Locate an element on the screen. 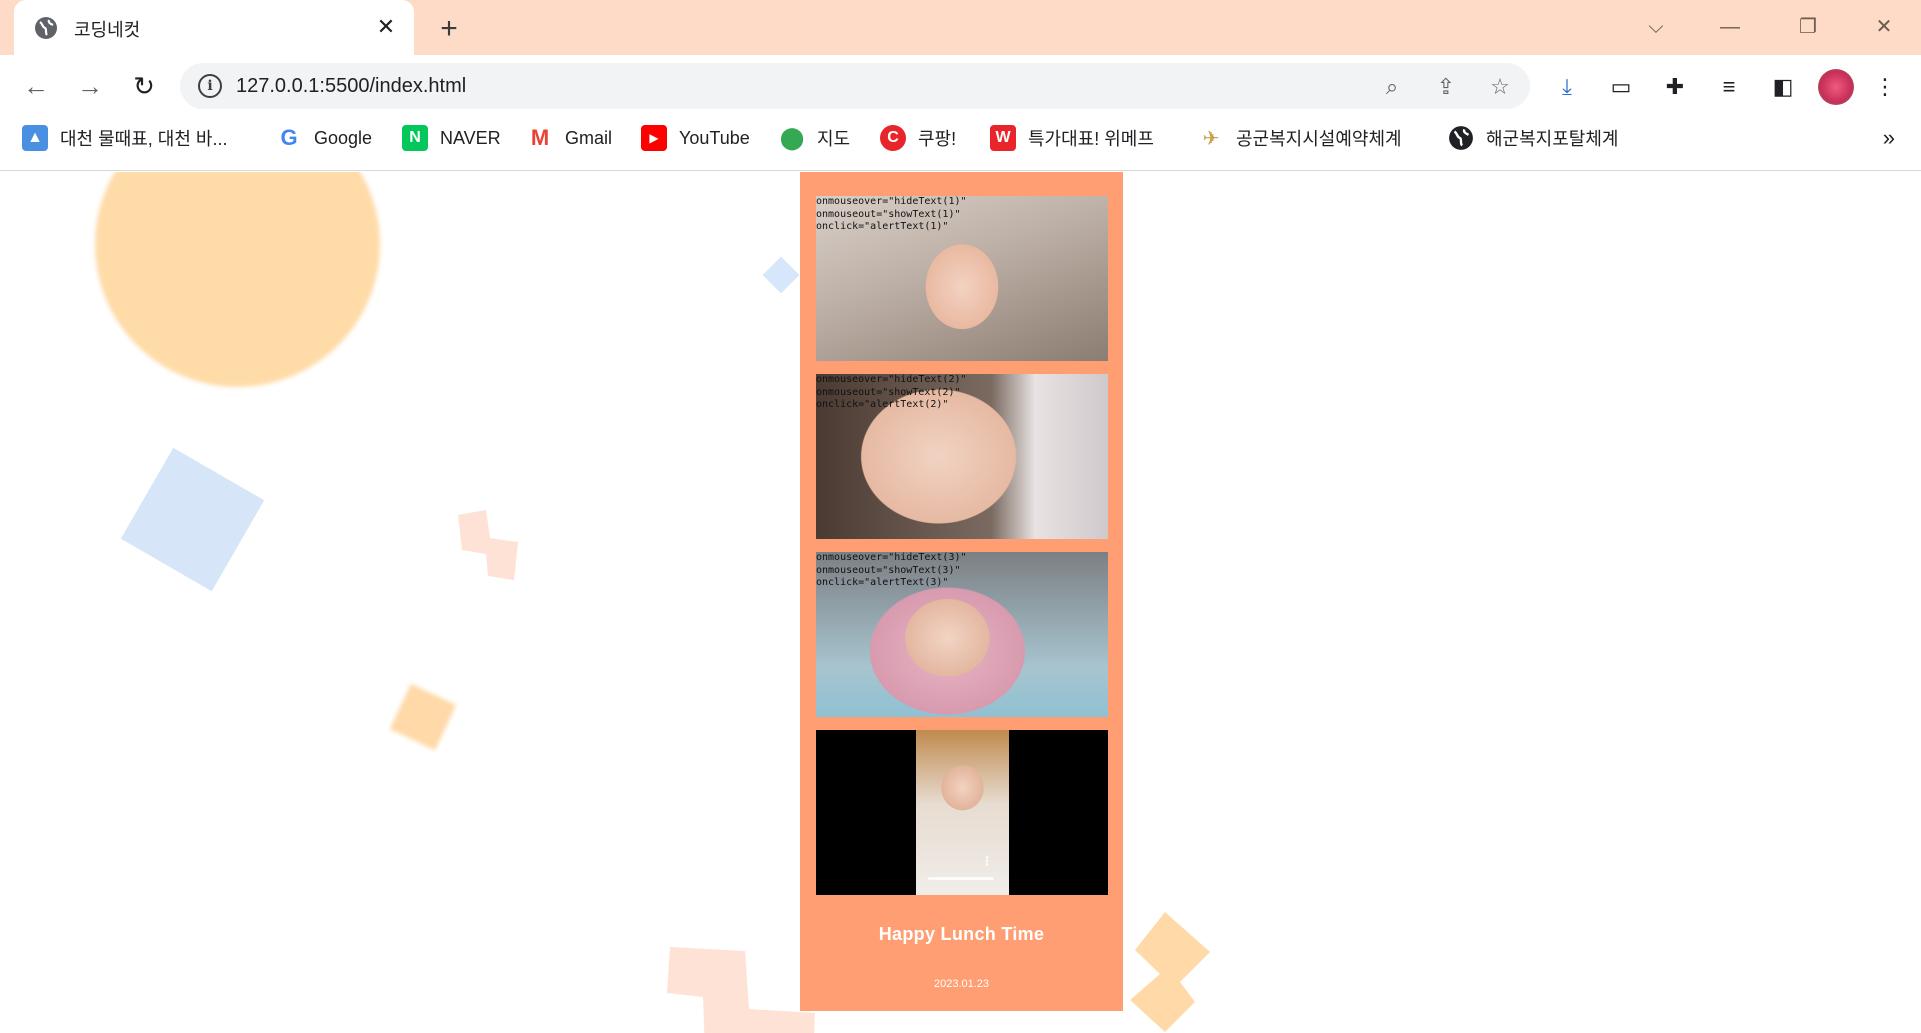 Image resolution: width=1921 pixels, height=1033 pixels. tab-close-icon: ✕ is located at coordinates (386, 27).